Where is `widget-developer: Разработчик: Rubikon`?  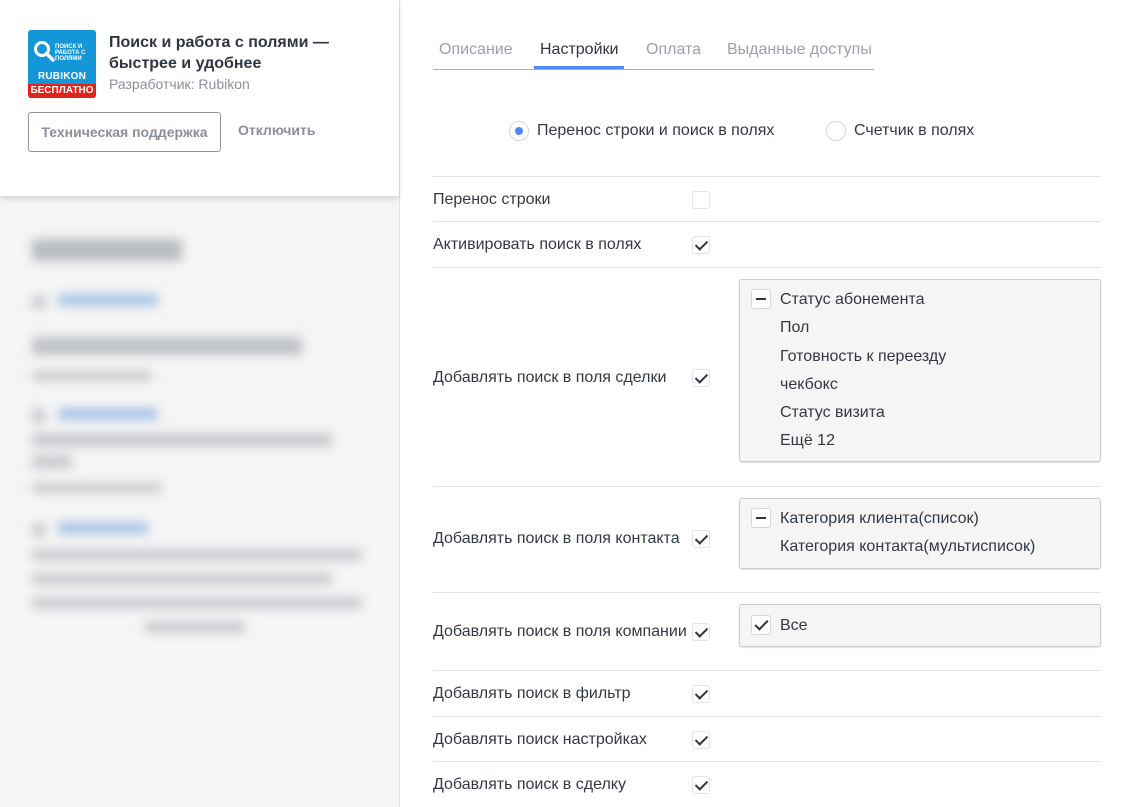
widget-developer: Разработчик: Rubikon is located at coordinates (179, 84).